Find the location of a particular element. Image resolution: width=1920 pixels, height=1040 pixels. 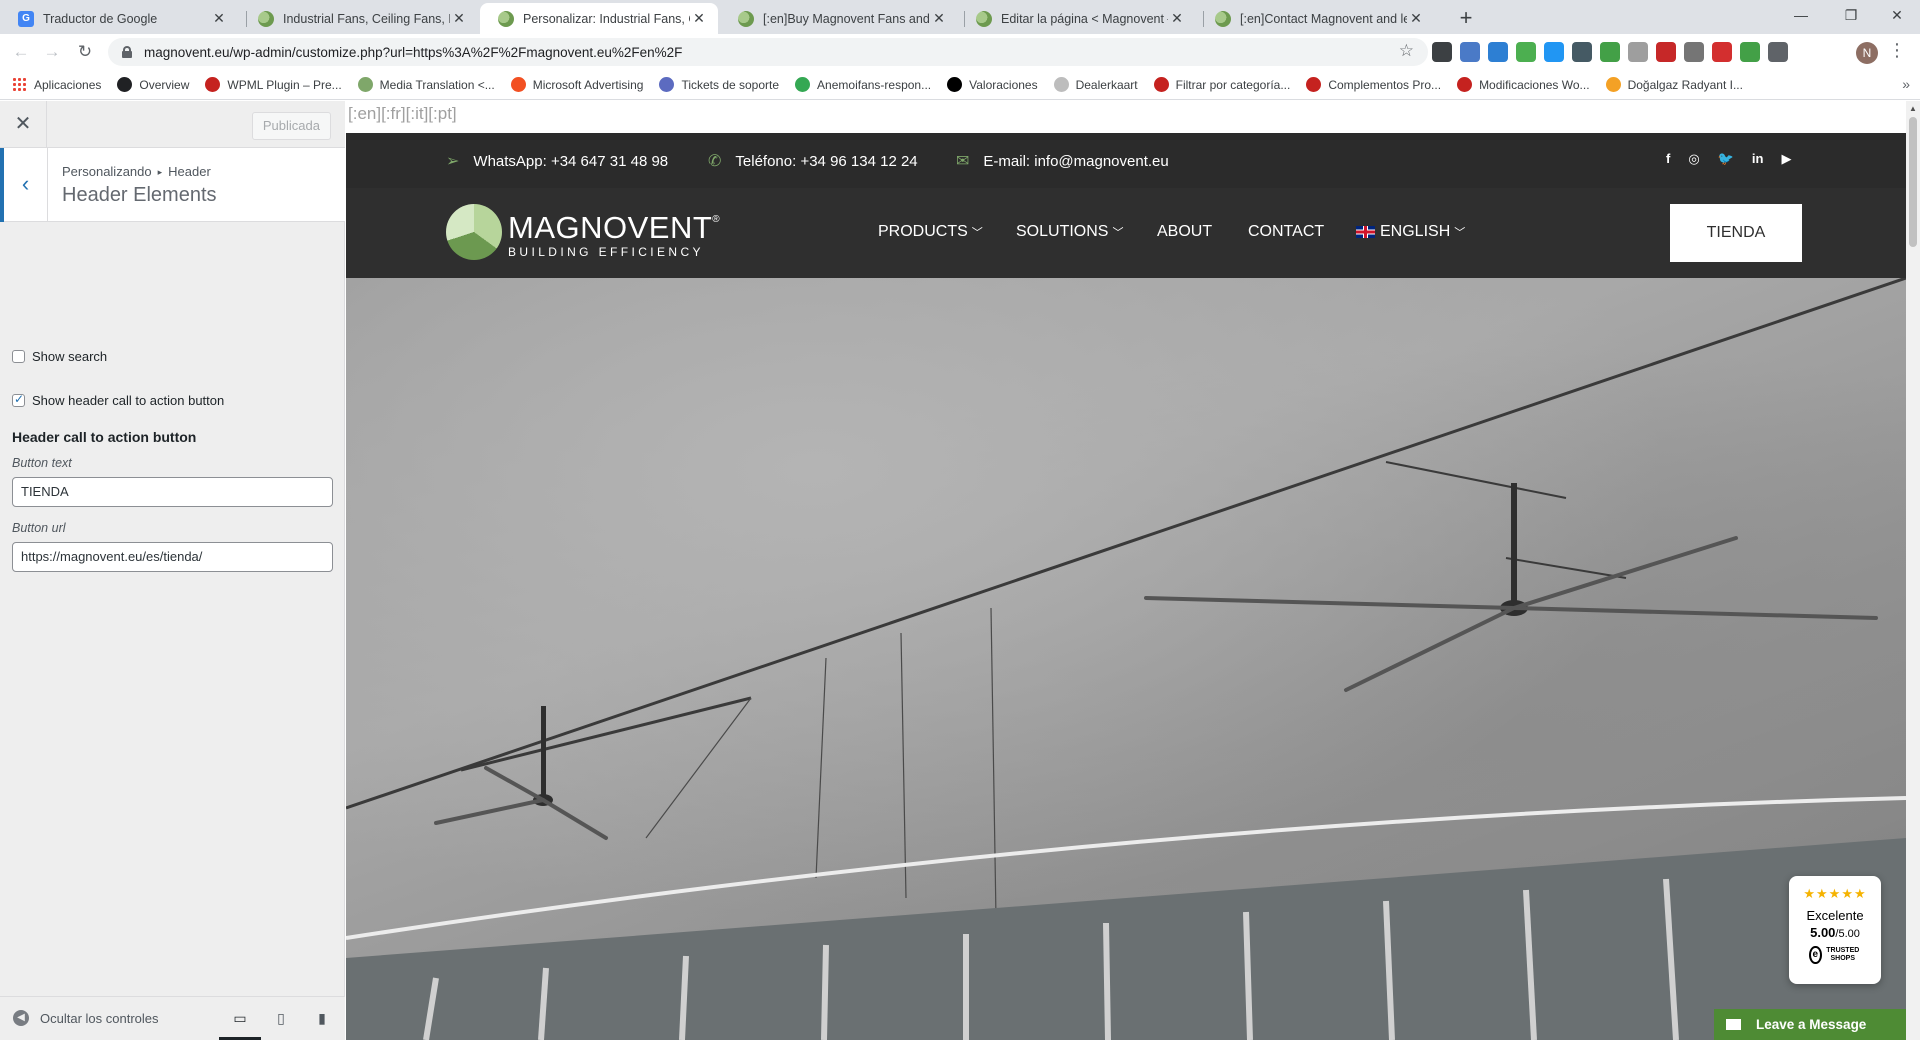

button-text-input: TIENDA is located at coordinates (172, 492).